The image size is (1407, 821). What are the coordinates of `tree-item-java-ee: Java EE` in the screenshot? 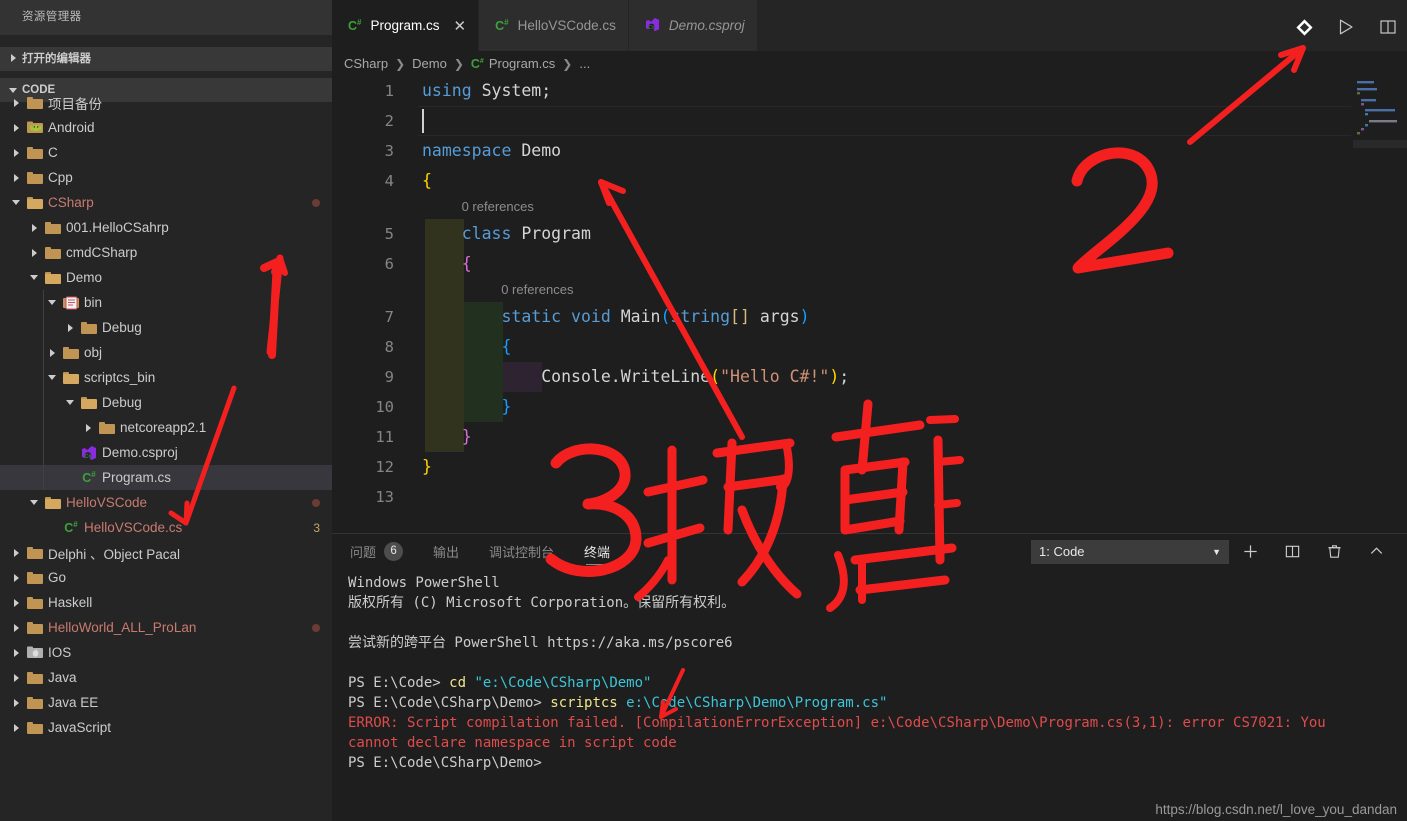 It's located at (166, 702).